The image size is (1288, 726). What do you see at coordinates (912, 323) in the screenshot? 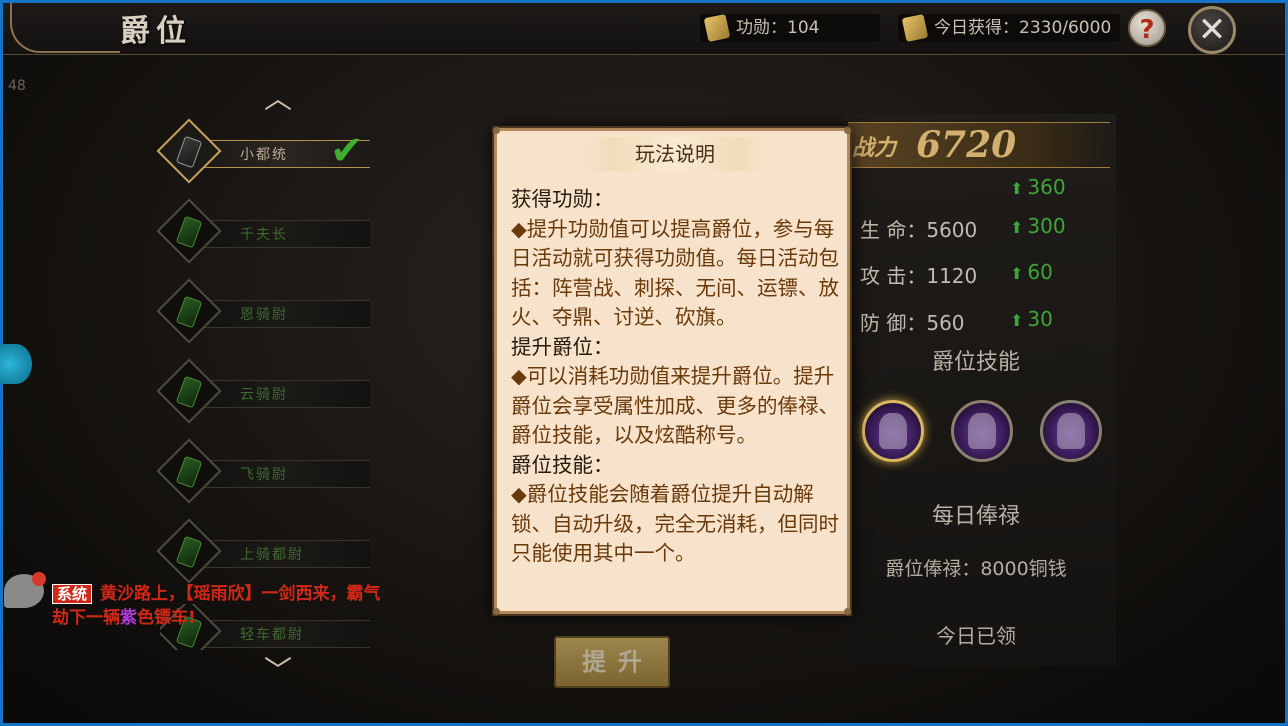
I see `stat-defense: 防 御：560` at bounding box center [912, 323].